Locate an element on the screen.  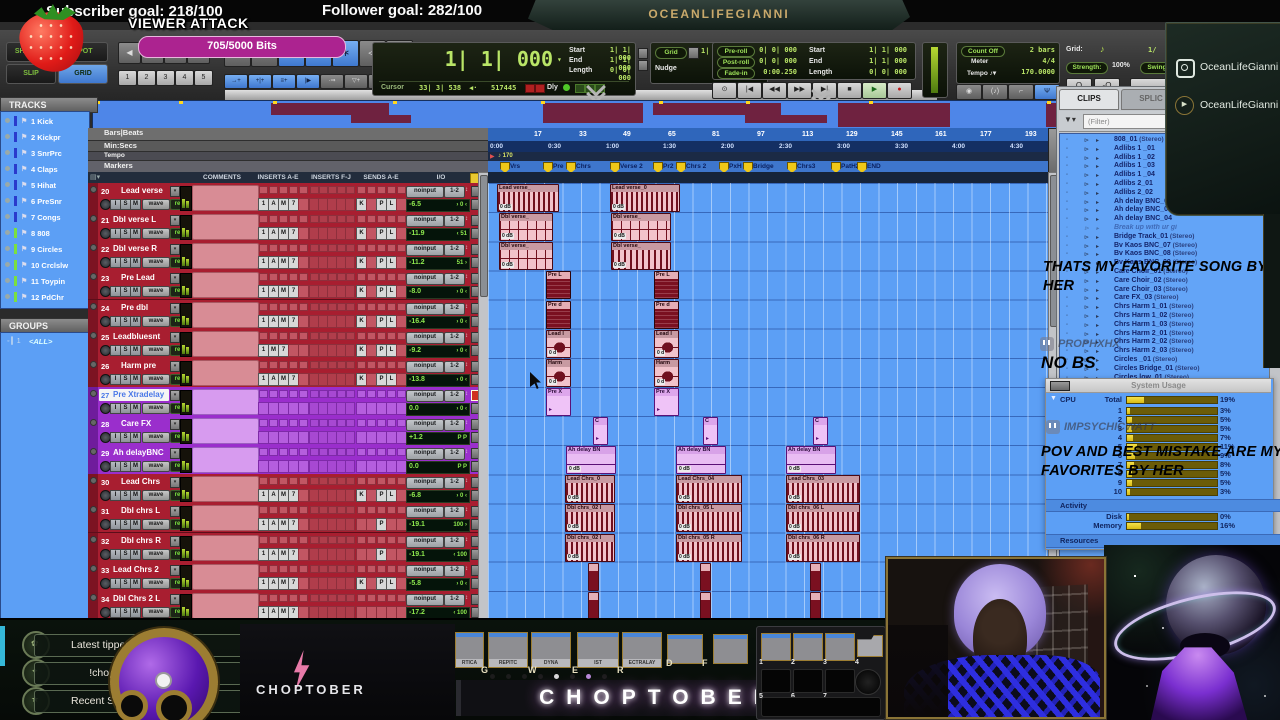
play-button: ▶ is located at coordinates (874, 90).